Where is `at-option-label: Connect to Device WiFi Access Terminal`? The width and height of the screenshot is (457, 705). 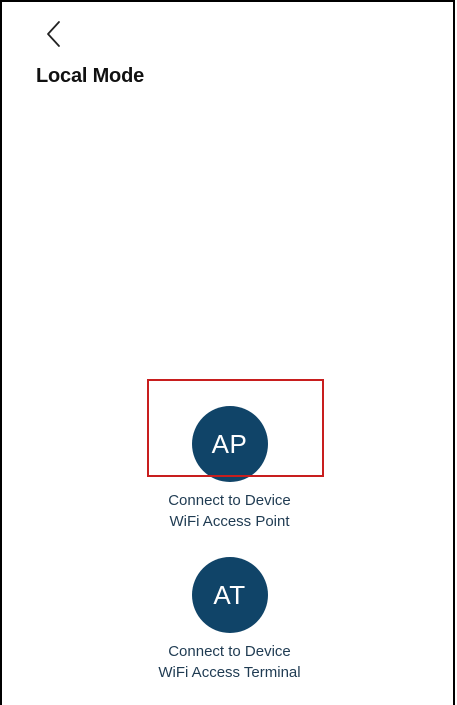 at-option-label: Connect to Device WiFi Access Terminal is located at coordinates (229, 662).